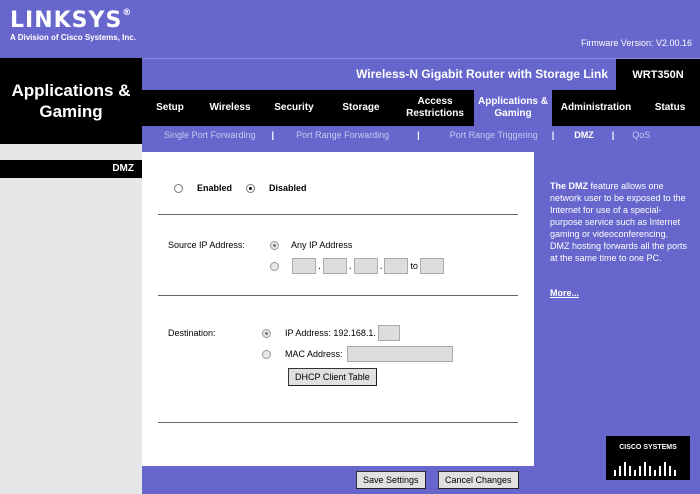  Describe the element at coordinates (215, 188) in the screenshot. I see `enabled-label: Enabled` at that location.